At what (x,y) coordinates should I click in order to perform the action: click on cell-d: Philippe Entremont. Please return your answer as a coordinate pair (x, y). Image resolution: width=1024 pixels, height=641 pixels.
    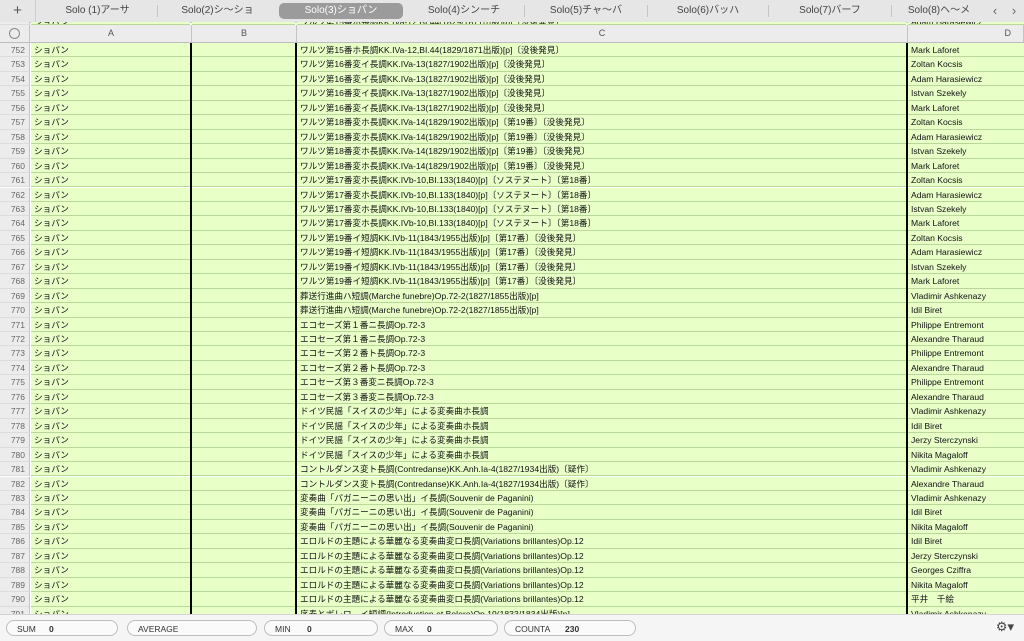
    Looking at the image, I should click on (966, 324).